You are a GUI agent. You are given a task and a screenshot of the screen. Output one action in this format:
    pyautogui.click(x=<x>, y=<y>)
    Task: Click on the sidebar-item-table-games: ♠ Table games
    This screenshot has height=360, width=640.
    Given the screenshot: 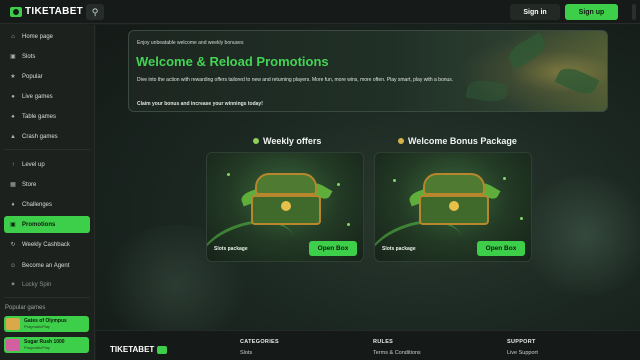 What is the action you would take?
    pyautogui.click(x=47, y=116)
    